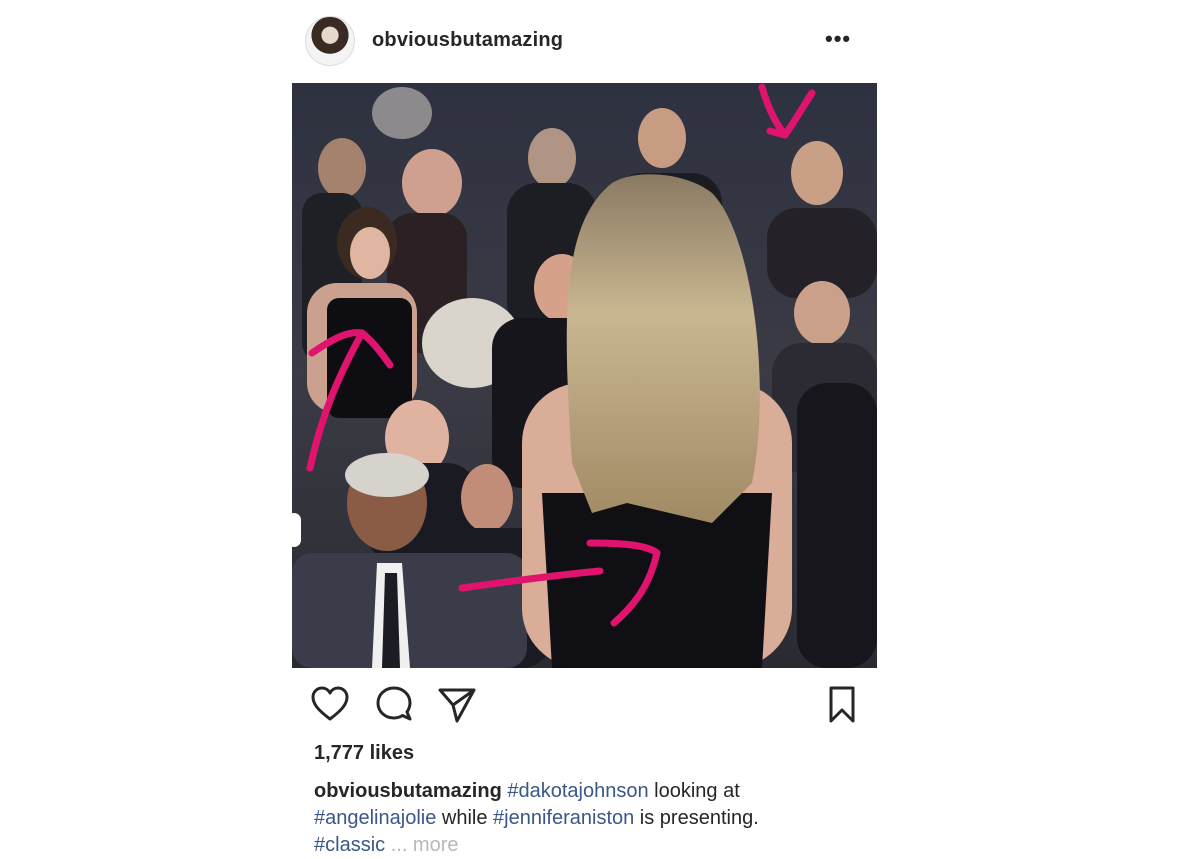 This screenshot has width=1200, height=859. Describe the element at coordinates (394, 705) in the screenshot. I see `comment-icon` at that location.